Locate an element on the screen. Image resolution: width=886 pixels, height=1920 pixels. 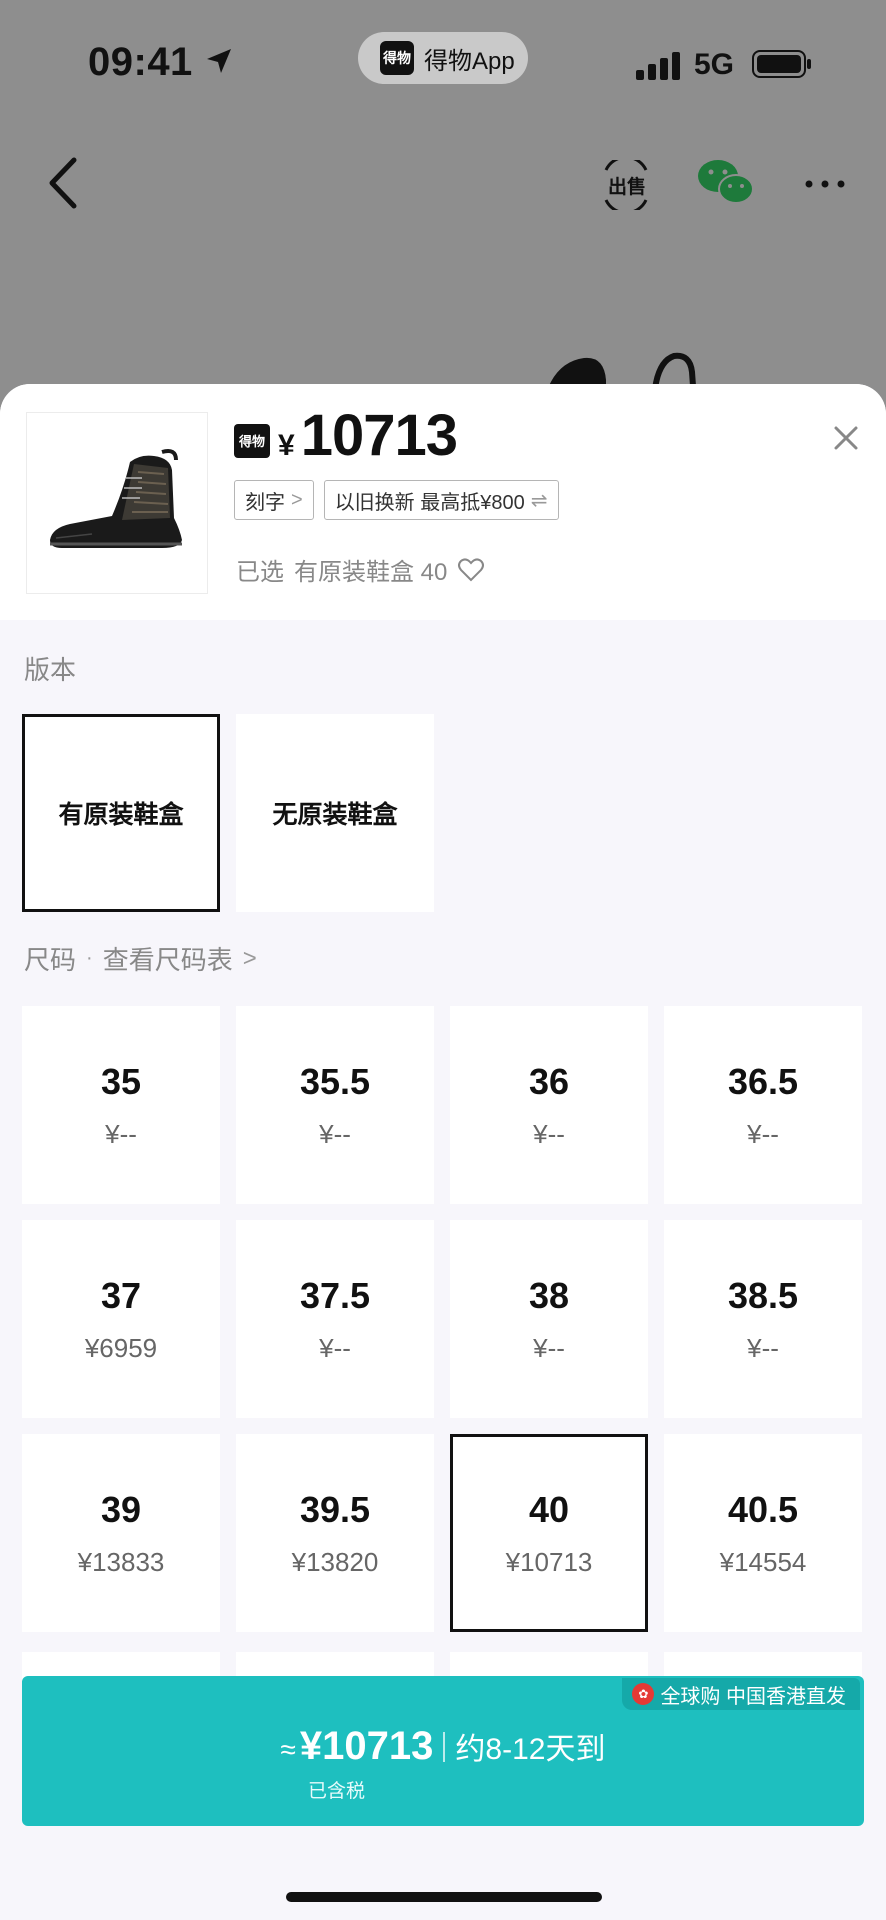
app-logo-icon: 得物 is located at coordinates (397, 58).